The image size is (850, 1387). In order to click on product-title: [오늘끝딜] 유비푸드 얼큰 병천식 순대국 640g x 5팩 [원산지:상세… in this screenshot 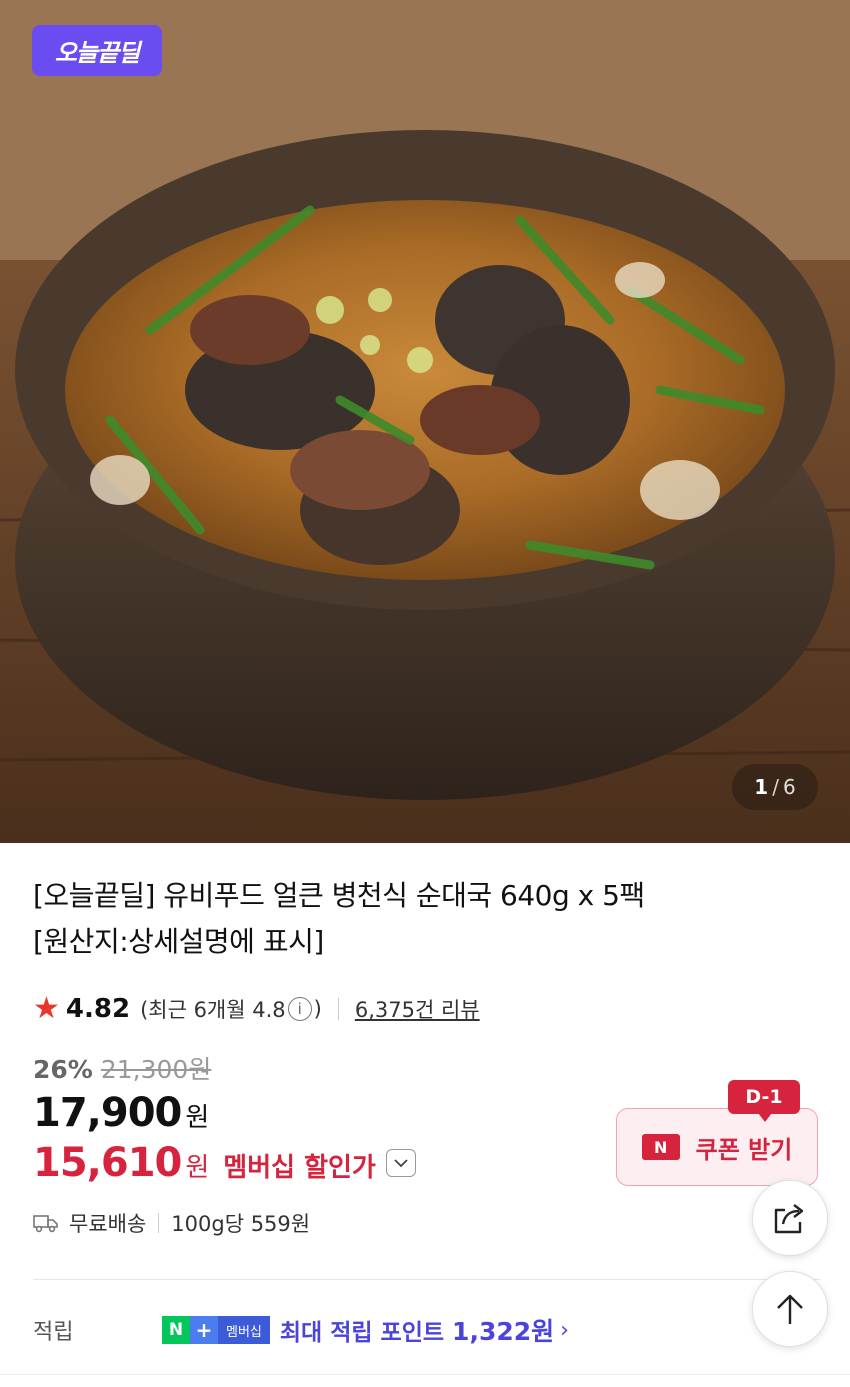, I will do `click(393, 919)`.